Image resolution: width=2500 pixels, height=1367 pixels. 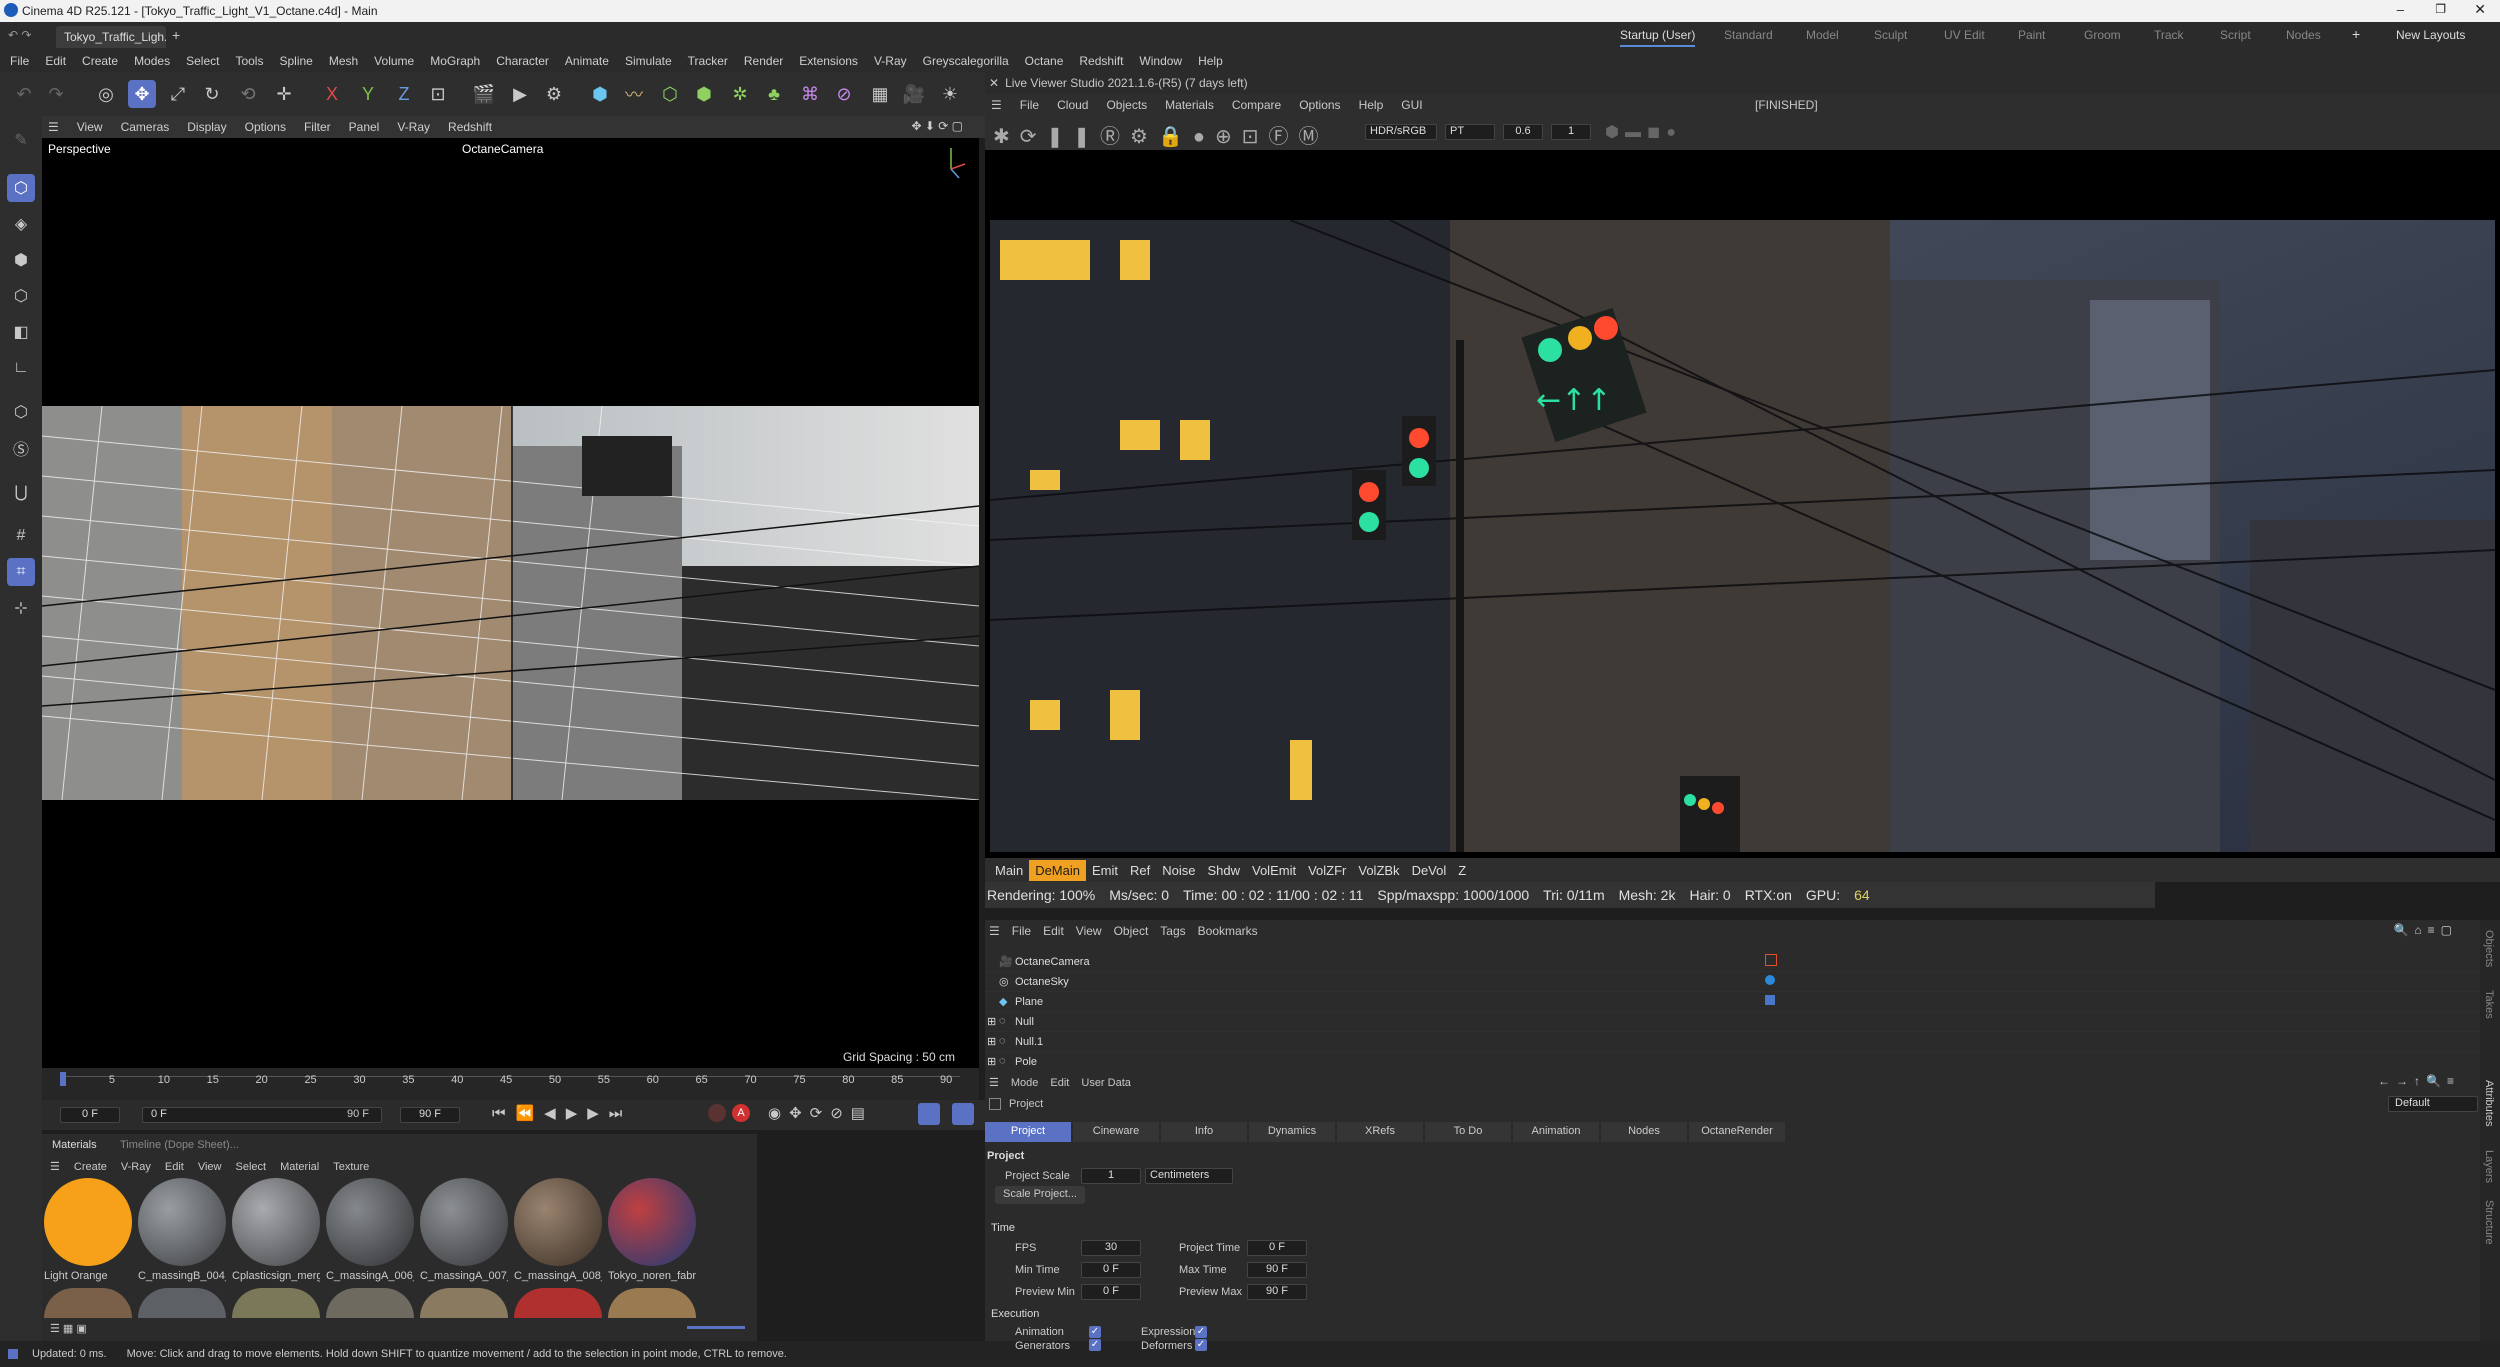 I want to click on workplane-icon: #, so click(x=21, y=536).